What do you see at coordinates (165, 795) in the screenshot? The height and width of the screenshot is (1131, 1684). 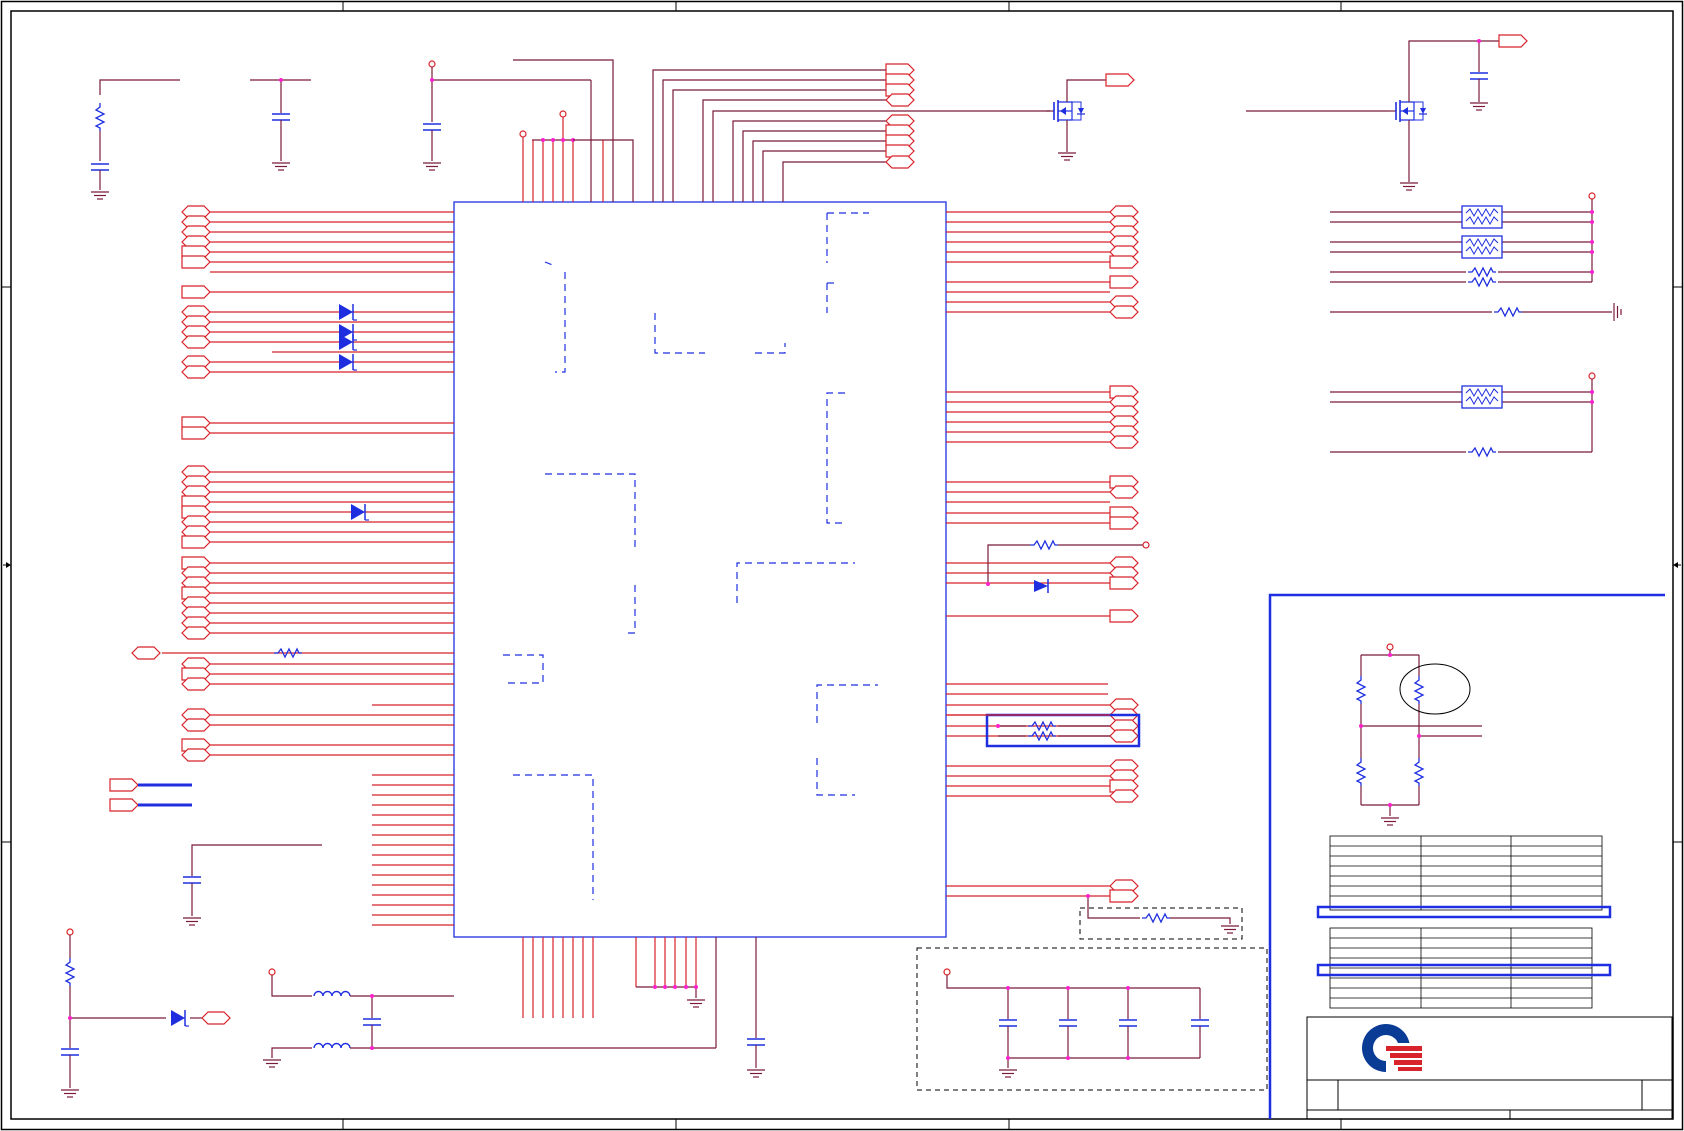 I see `blue-bus-lines` at bounding box center [165, 795].